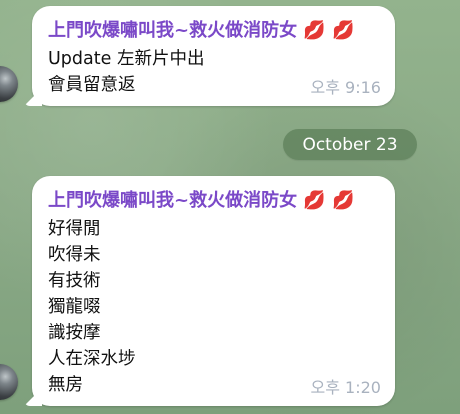  Describe the element at coordinates (126, 59) in the screenshot. I see `message-line: Update 左新片中出` at that location.